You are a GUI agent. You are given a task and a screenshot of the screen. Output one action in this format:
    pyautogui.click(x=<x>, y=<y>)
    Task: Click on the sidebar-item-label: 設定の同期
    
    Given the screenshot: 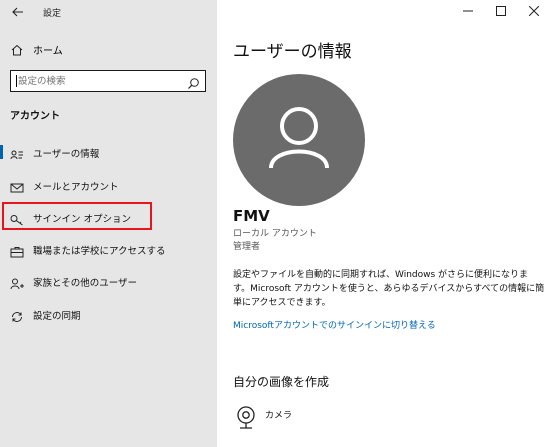 What is the action you would take?
    pyautogui.click(x=57, y=316)
    